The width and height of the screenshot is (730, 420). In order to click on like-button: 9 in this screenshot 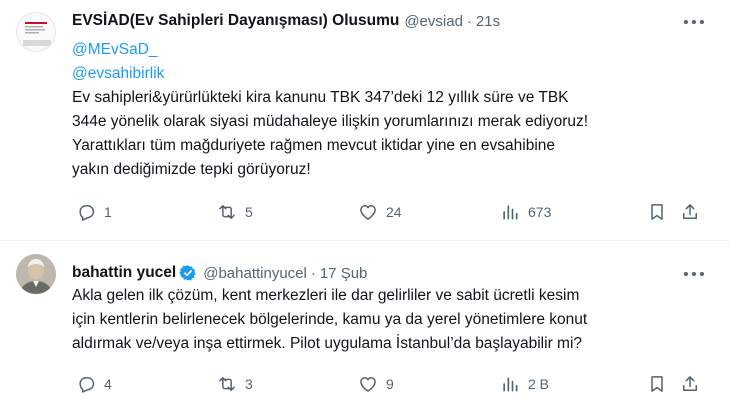, I will do `click(376, 384)`.